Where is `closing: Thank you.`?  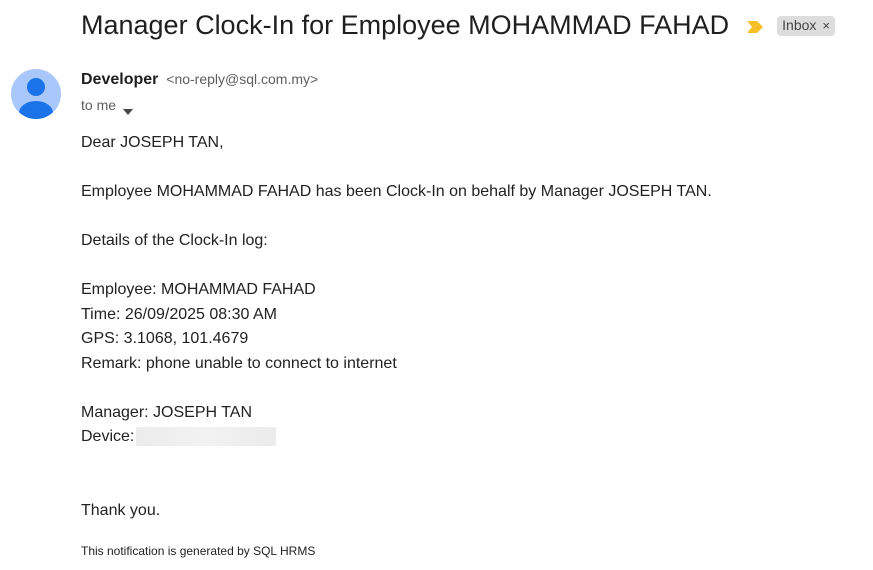 closing: Thank you. is located at coordinates (121, 510).